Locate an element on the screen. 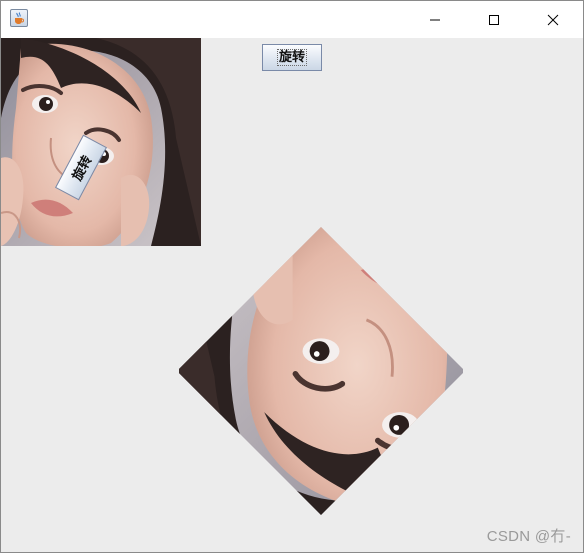  close-icon is located at coordinates (553, 19).